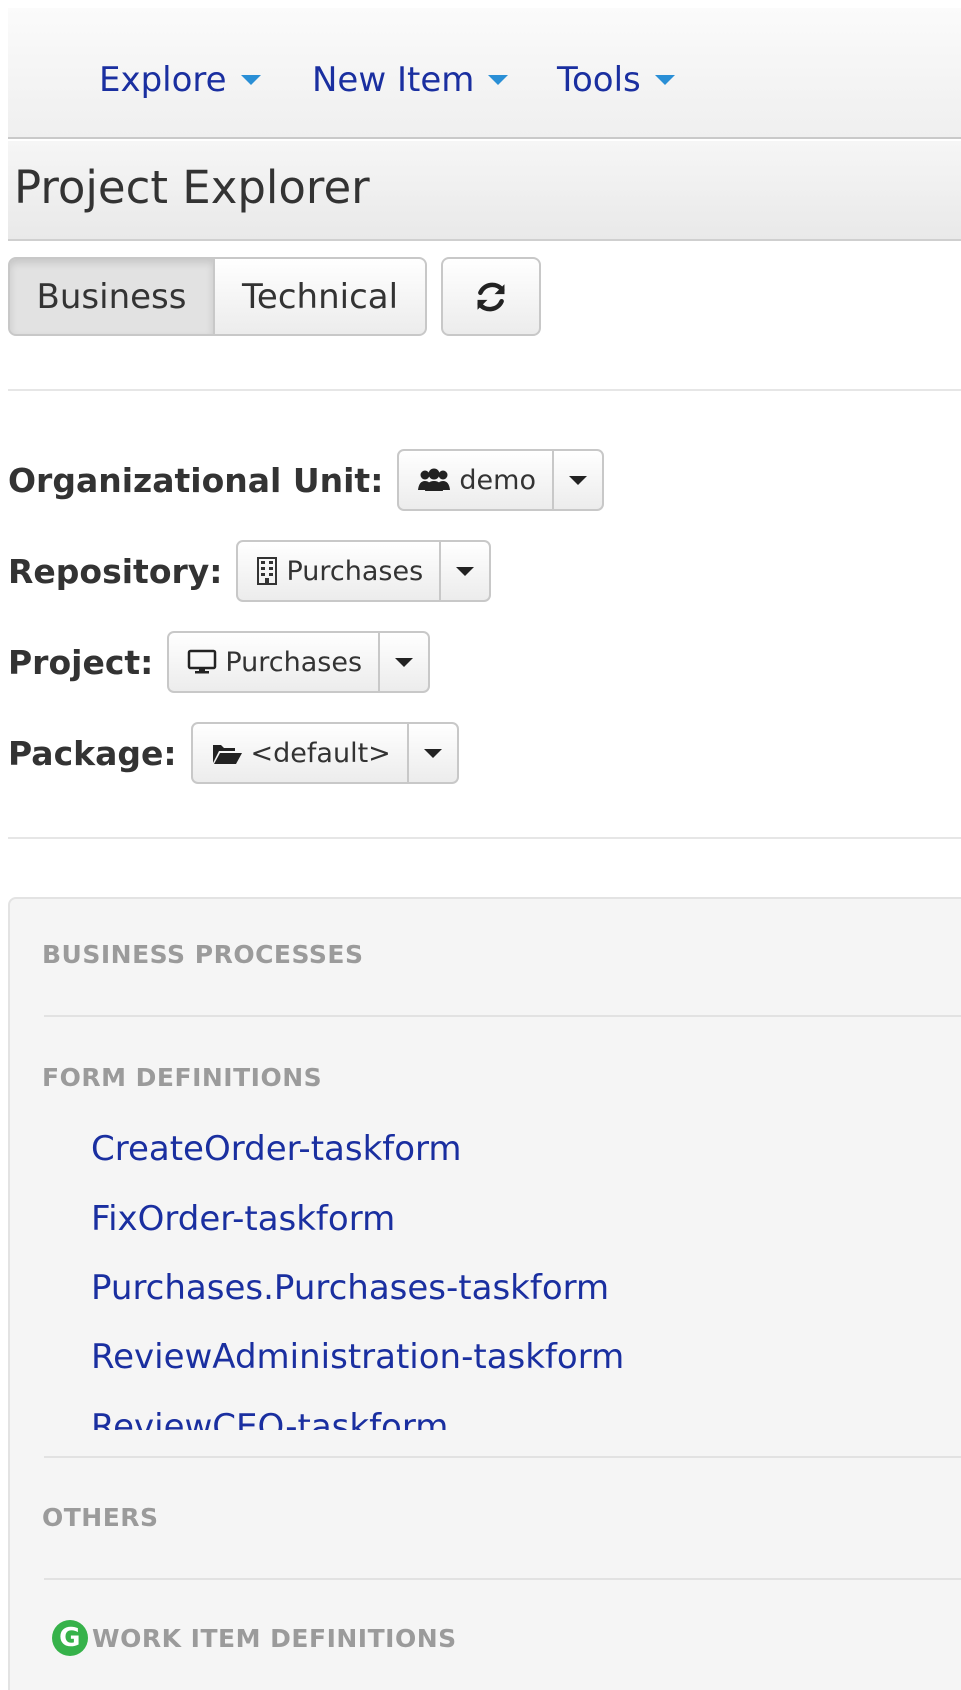  I want to click on package-value: <default>, so click(320, 753).